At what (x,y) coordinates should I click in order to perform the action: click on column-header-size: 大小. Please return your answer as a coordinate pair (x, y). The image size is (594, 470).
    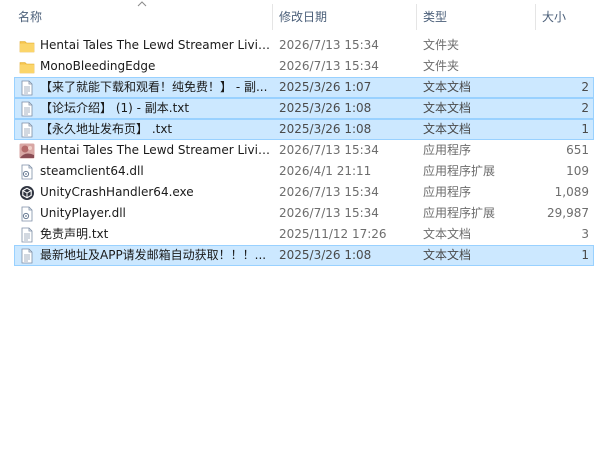
    Looking at the image, I should click on (565, 17).